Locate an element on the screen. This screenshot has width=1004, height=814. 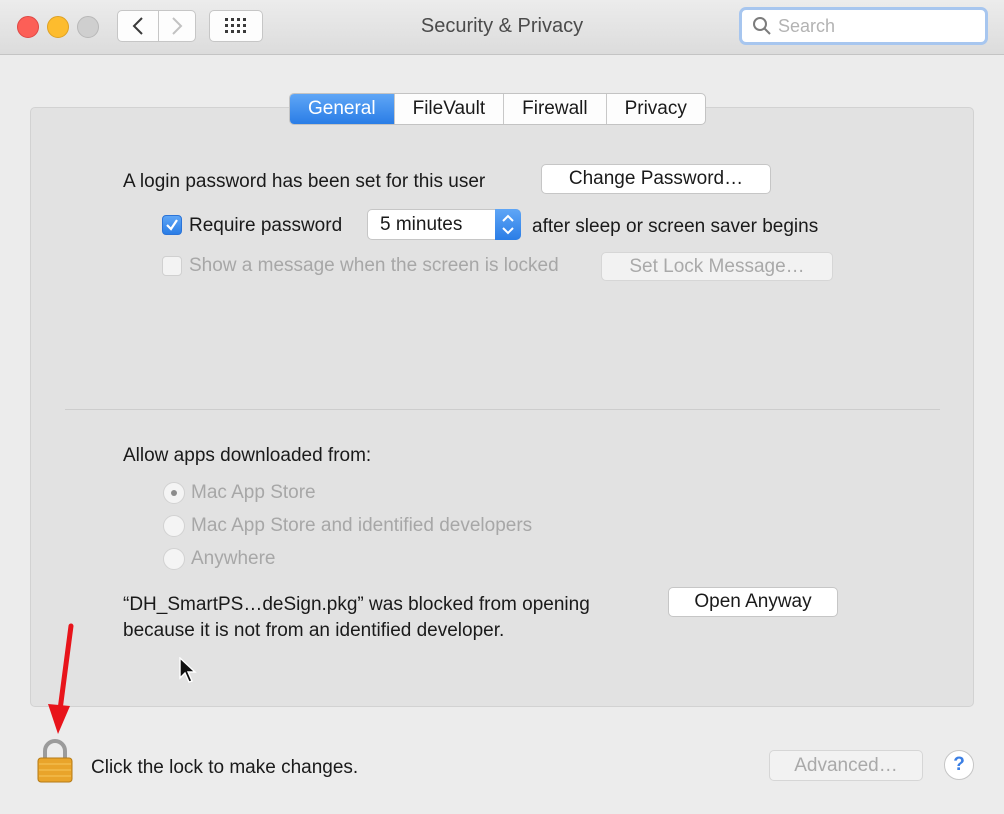
mouse-cursor-icon is located at coordinates (188, 670).